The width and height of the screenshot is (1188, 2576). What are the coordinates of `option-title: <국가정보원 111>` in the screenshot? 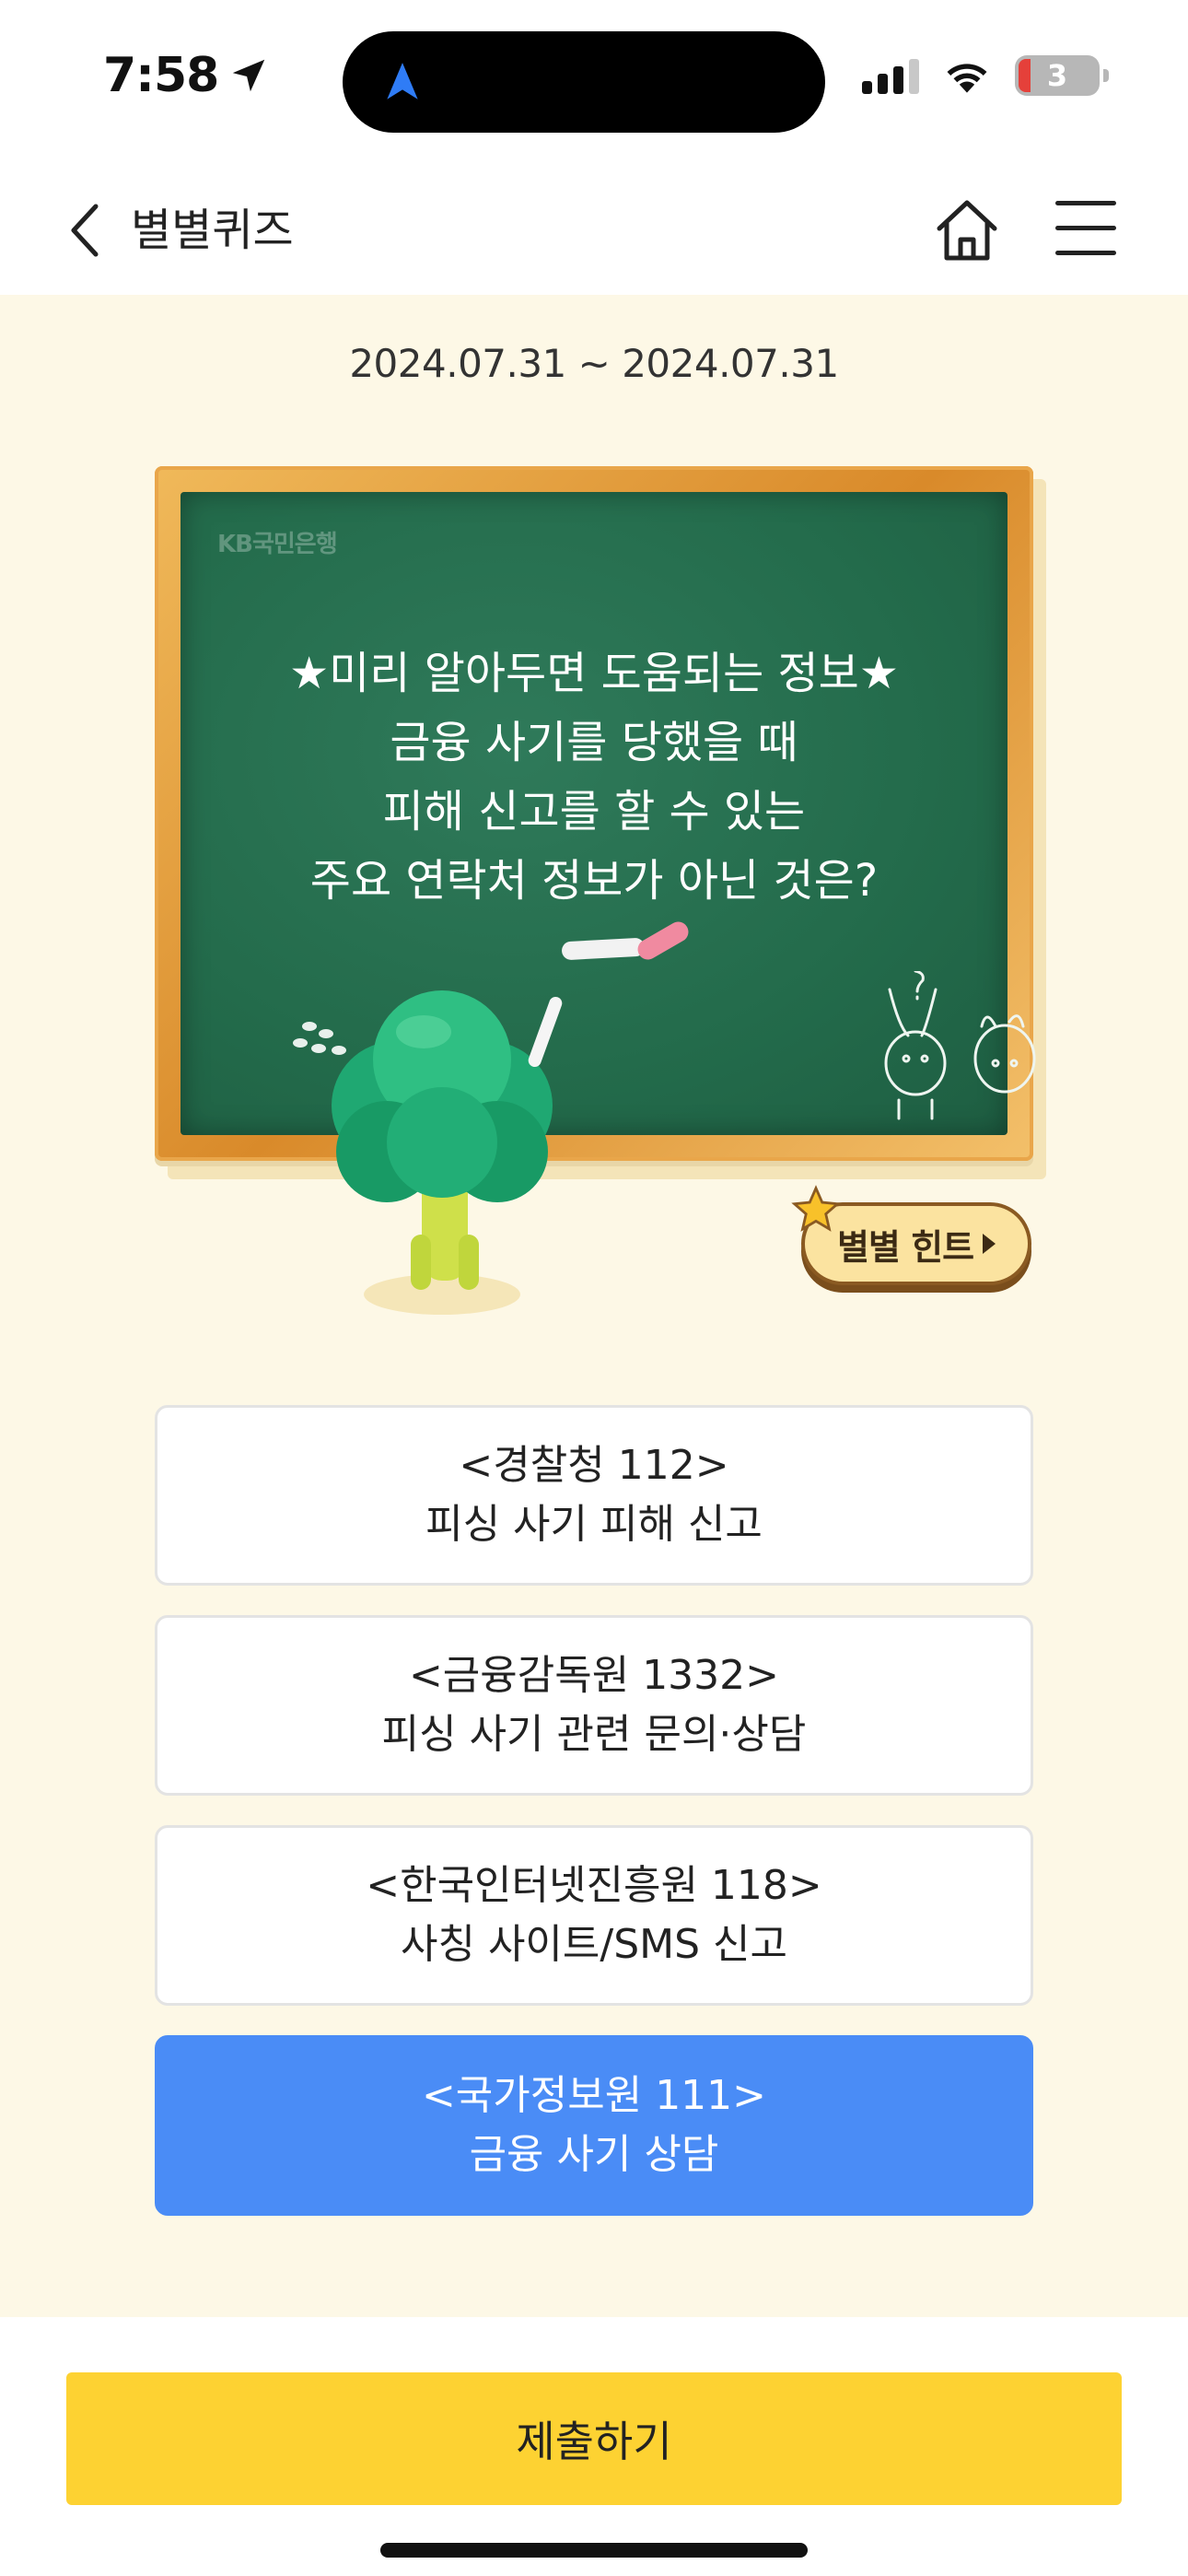 It's located at (594, 2096).